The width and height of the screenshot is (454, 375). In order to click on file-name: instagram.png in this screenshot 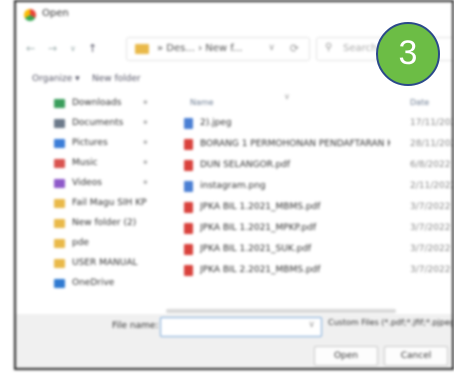, I will do `click(233, 186)`.